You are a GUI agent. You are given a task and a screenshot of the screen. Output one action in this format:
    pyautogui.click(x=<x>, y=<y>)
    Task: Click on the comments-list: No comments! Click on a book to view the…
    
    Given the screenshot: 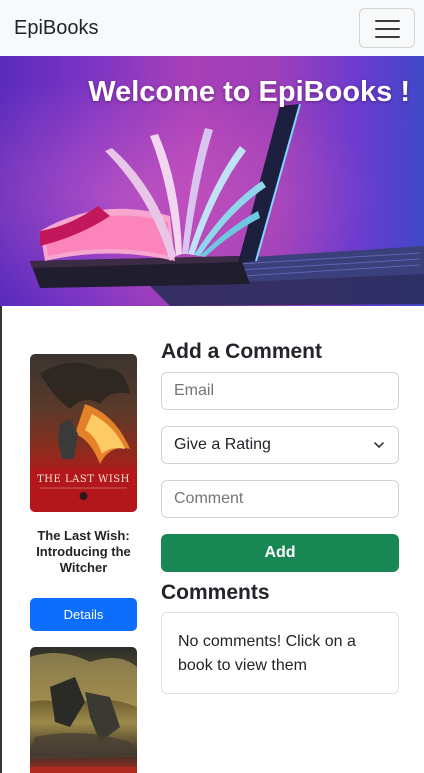 What is the action you would take?
    pyautogui.click(x=280, y=653)
    